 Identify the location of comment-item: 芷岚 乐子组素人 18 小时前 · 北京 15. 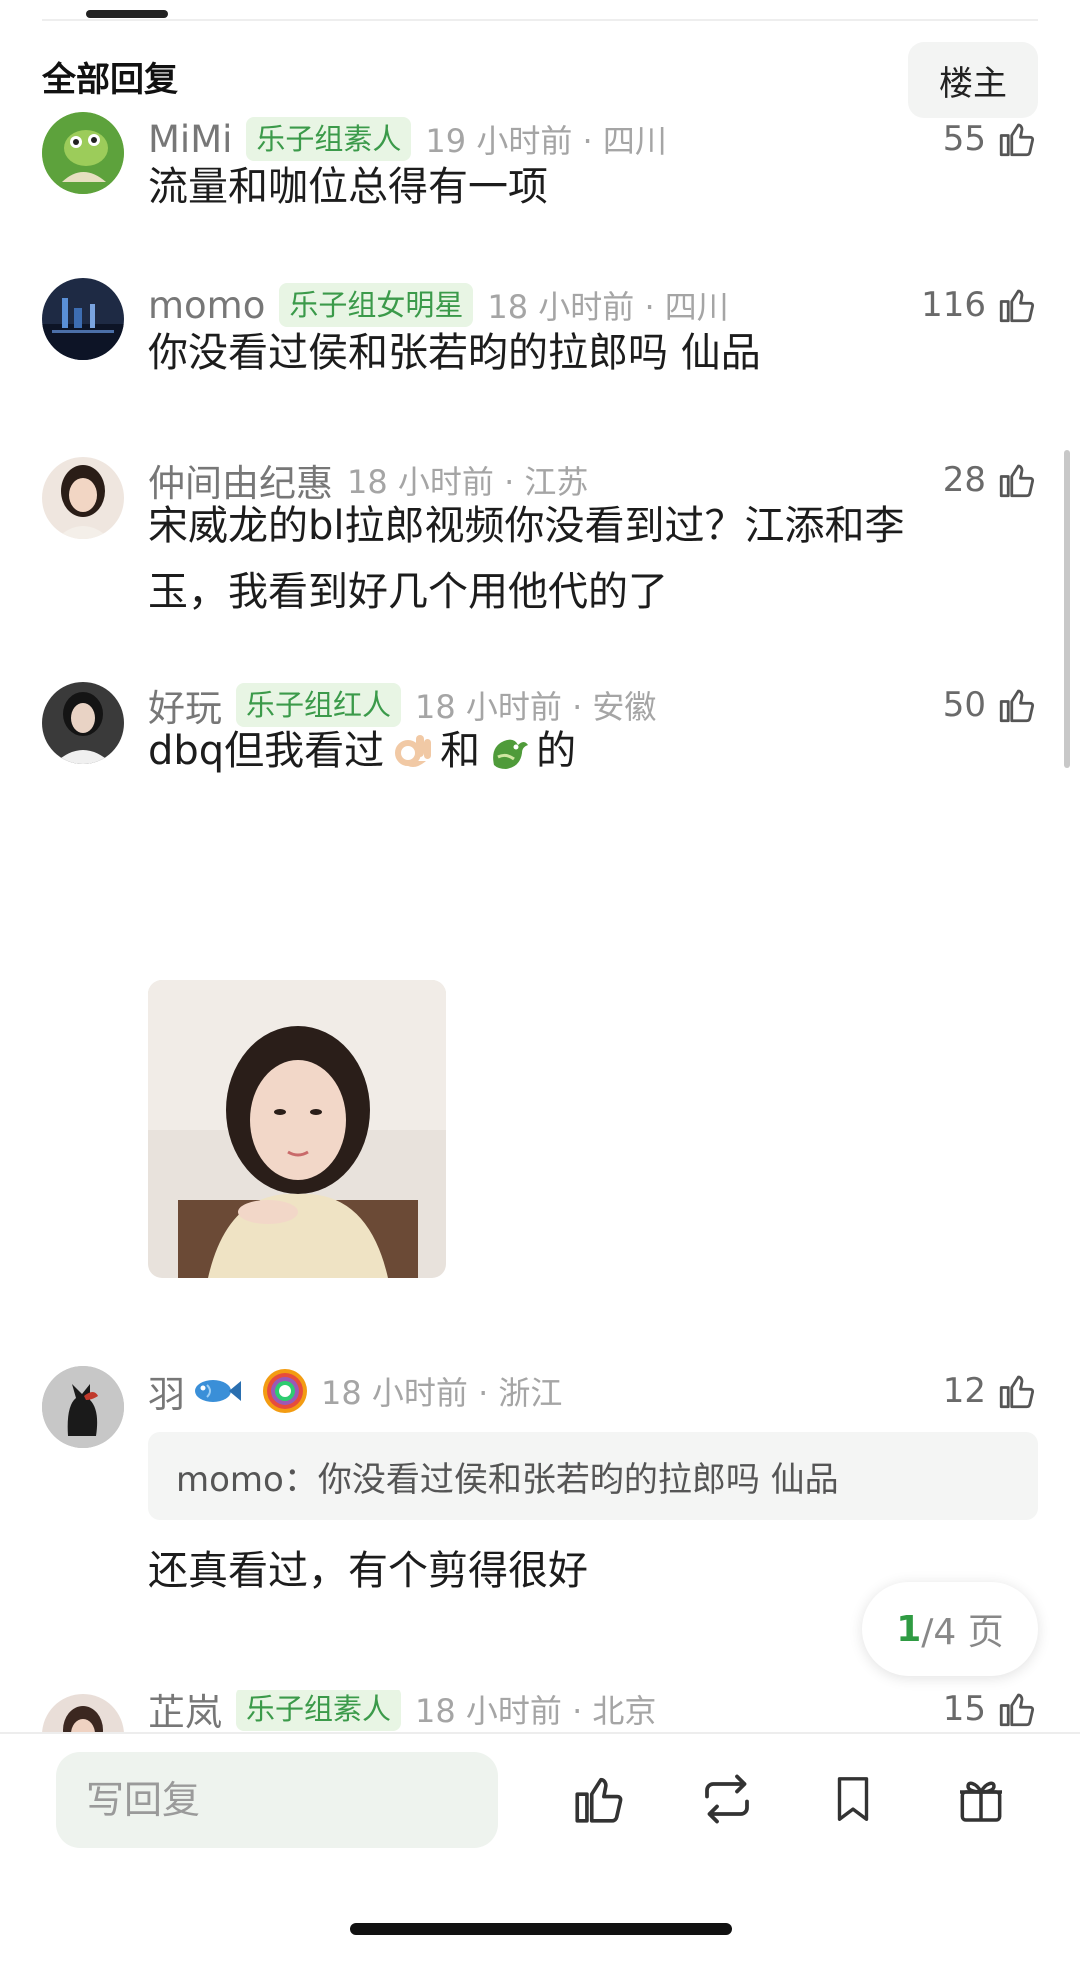
(540, 1711).